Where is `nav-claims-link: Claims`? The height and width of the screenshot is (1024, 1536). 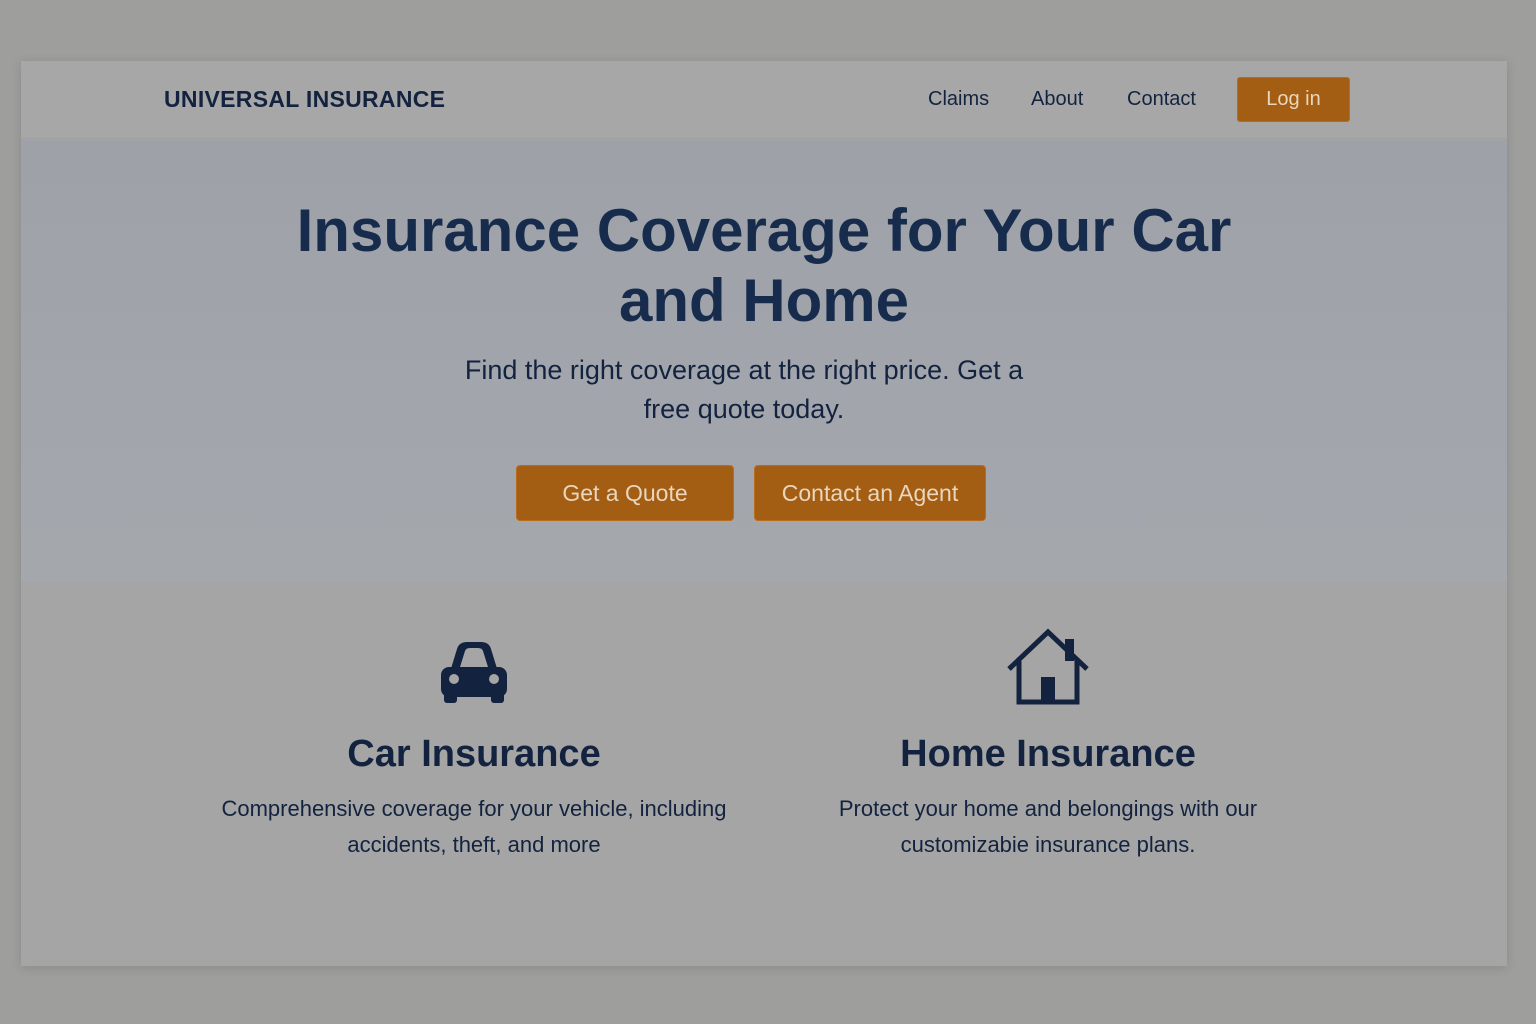 nav-claims-link: Claims is located at coordinates (958, 99).